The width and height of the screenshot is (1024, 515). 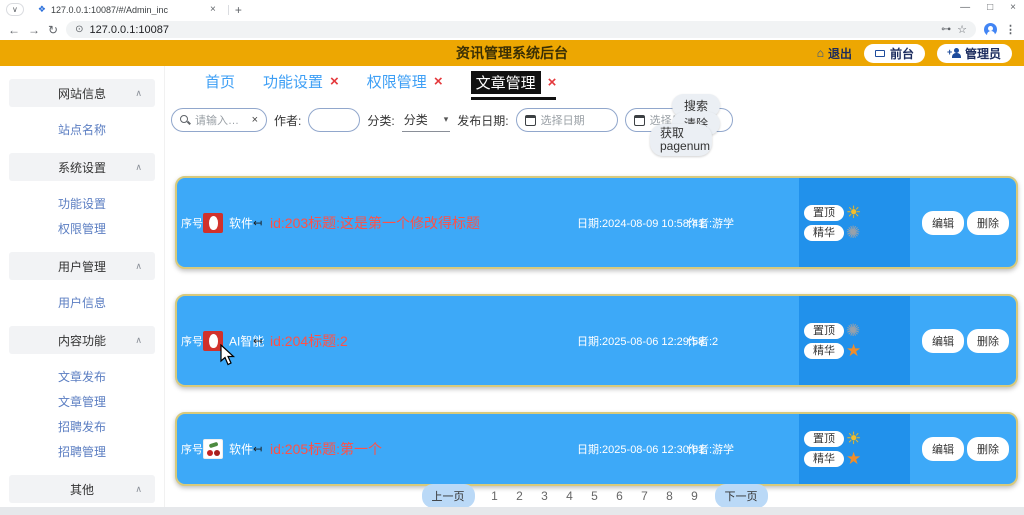 I want to click on article-title: id:205标题:第一个, so click(x=326, y=449).